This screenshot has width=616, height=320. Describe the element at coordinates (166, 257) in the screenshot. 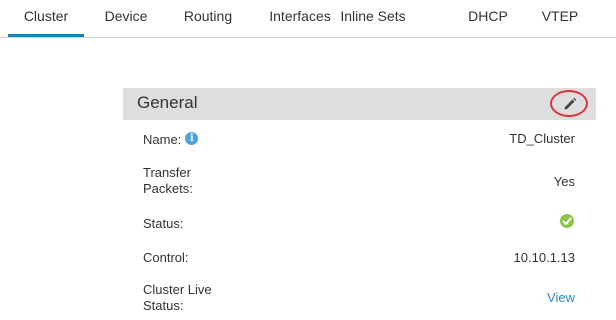

I see `control-label: Control:` at that location.